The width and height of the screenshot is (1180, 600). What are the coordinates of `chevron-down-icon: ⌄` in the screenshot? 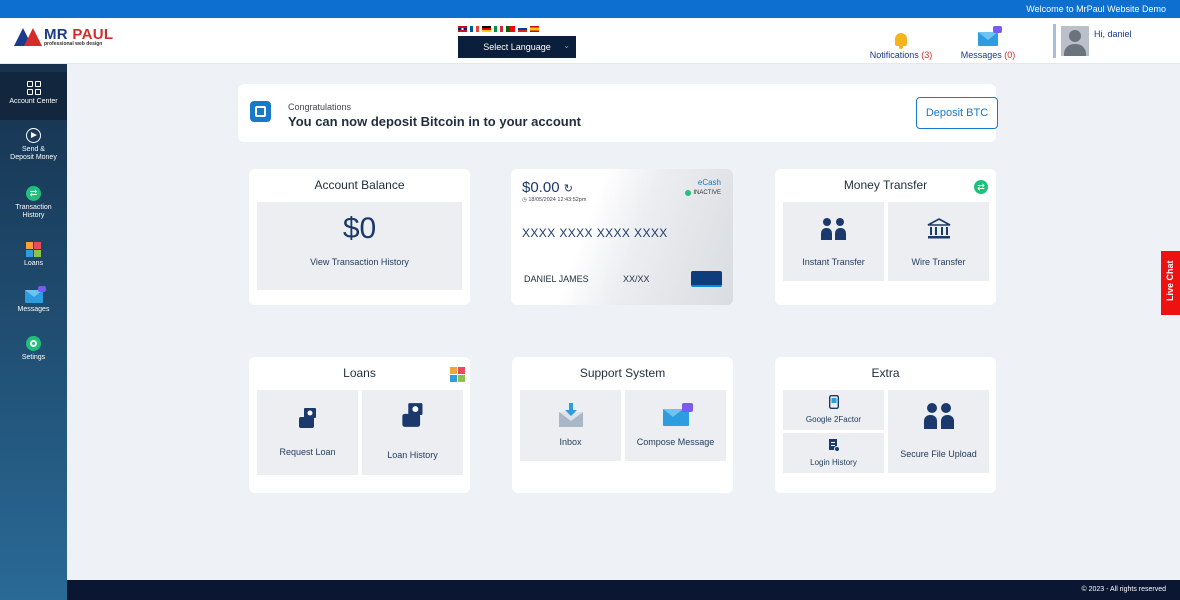 It's located at (566, 45).